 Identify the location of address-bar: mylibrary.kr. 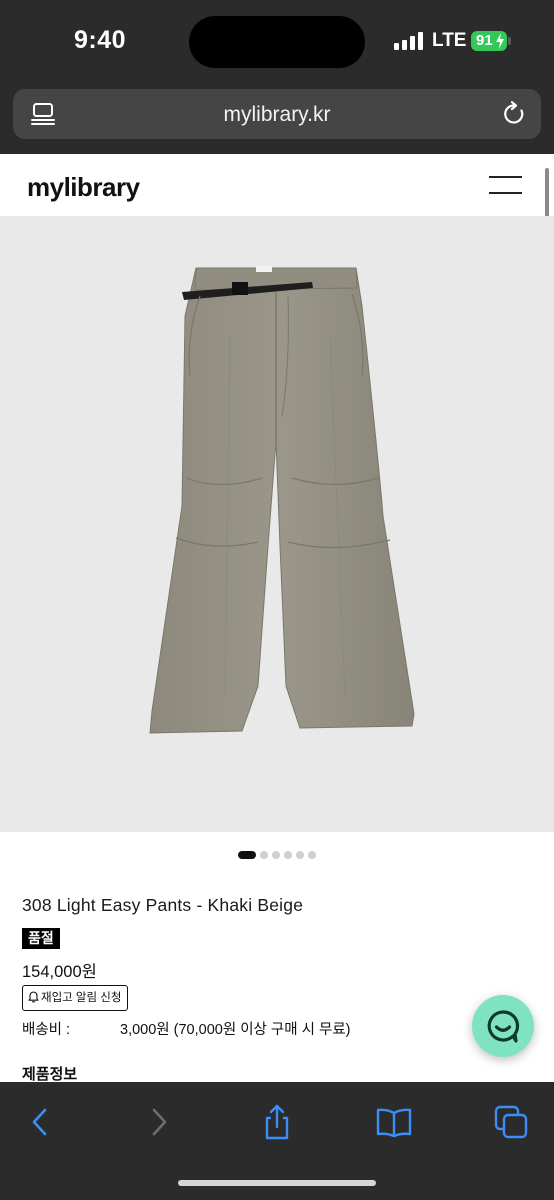
(277, 114).